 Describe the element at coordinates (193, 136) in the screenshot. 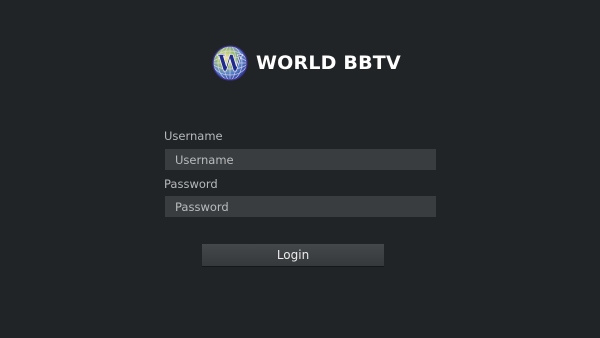

I see `username-label: Username` at that location.